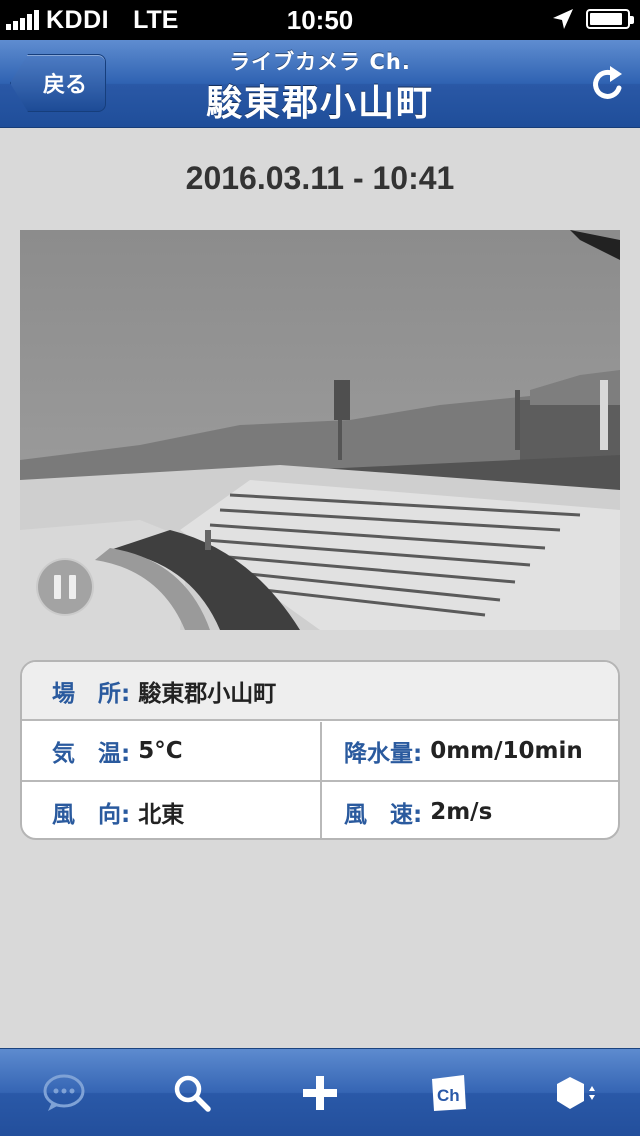  I want to click on tab-channel: Ch, so click(448, 1093).